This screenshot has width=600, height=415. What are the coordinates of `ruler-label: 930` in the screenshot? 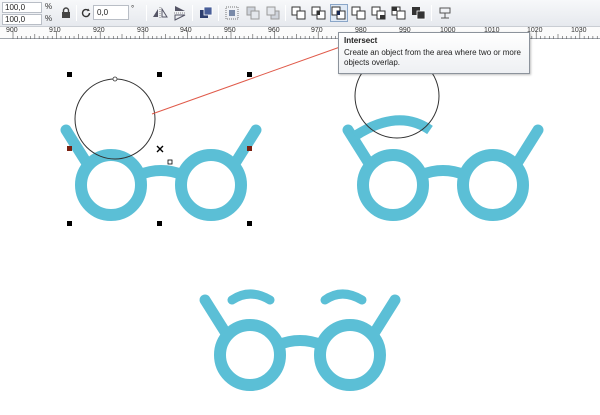 It's located at (143, 30).